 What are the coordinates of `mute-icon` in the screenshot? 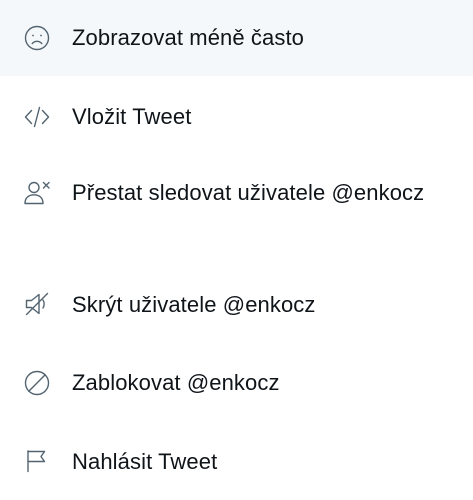 It's located at (37, 304).